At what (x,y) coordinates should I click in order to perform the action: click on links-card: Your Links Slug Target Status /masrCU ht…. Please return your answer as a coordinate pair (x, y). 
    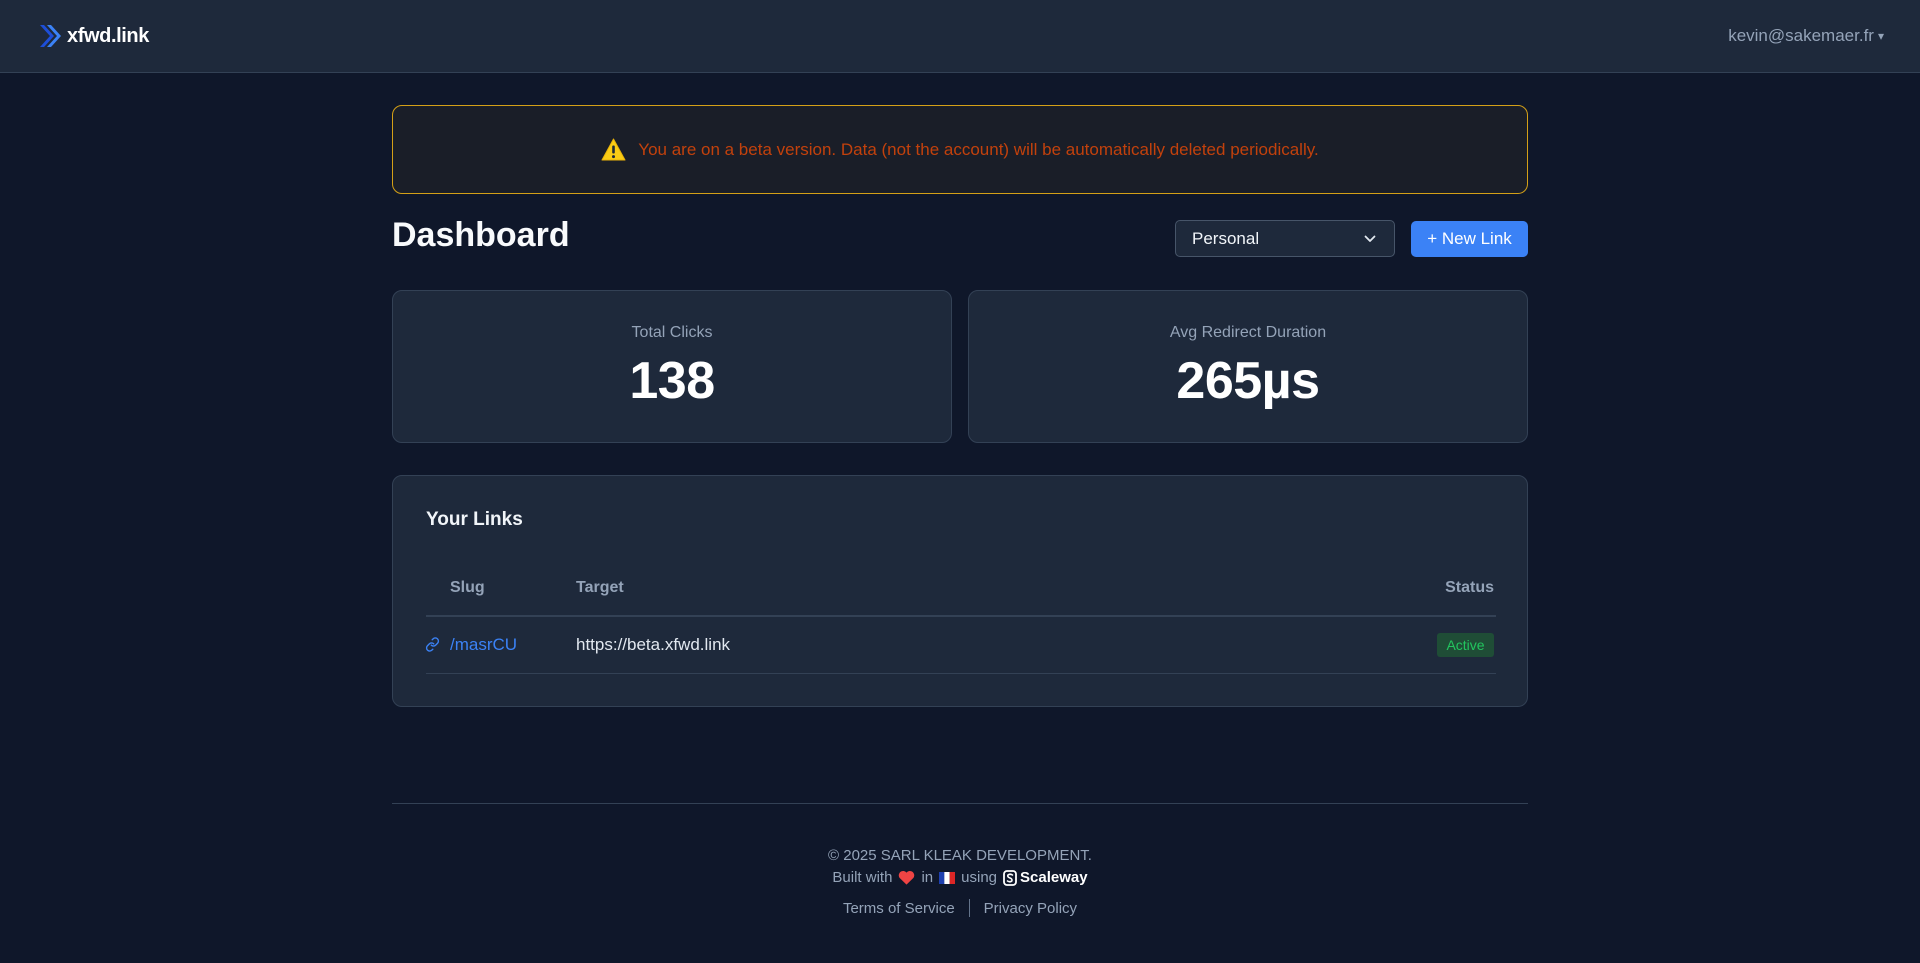
    Looking at the image, I should click on (960, 591).